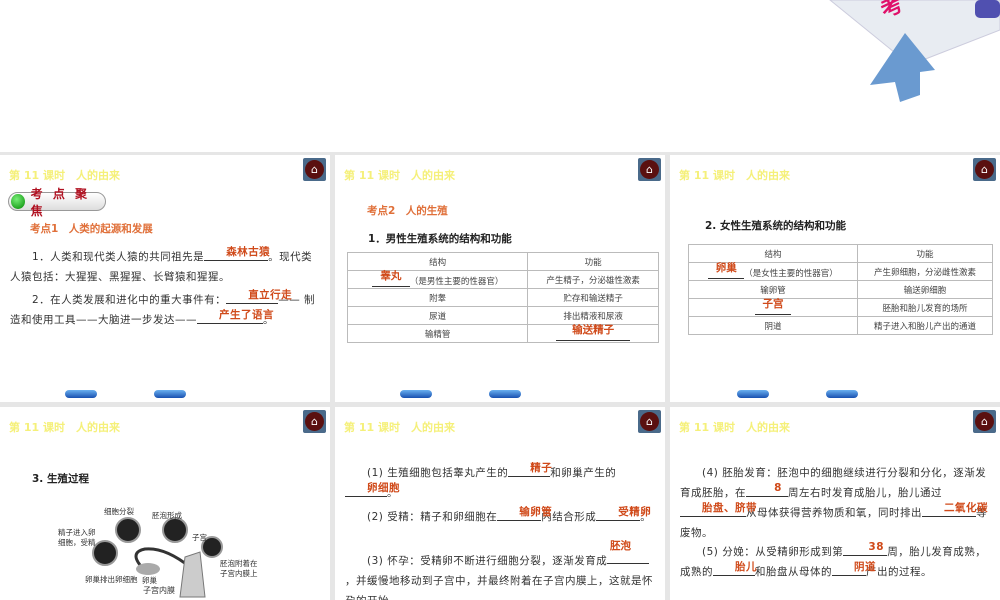 The image size is (1000, 600). What do you see at coordinates (239, 573) in the screenshot?
I see `label-attach-2: 子宫内膜上` at bounding box center [239, 573].